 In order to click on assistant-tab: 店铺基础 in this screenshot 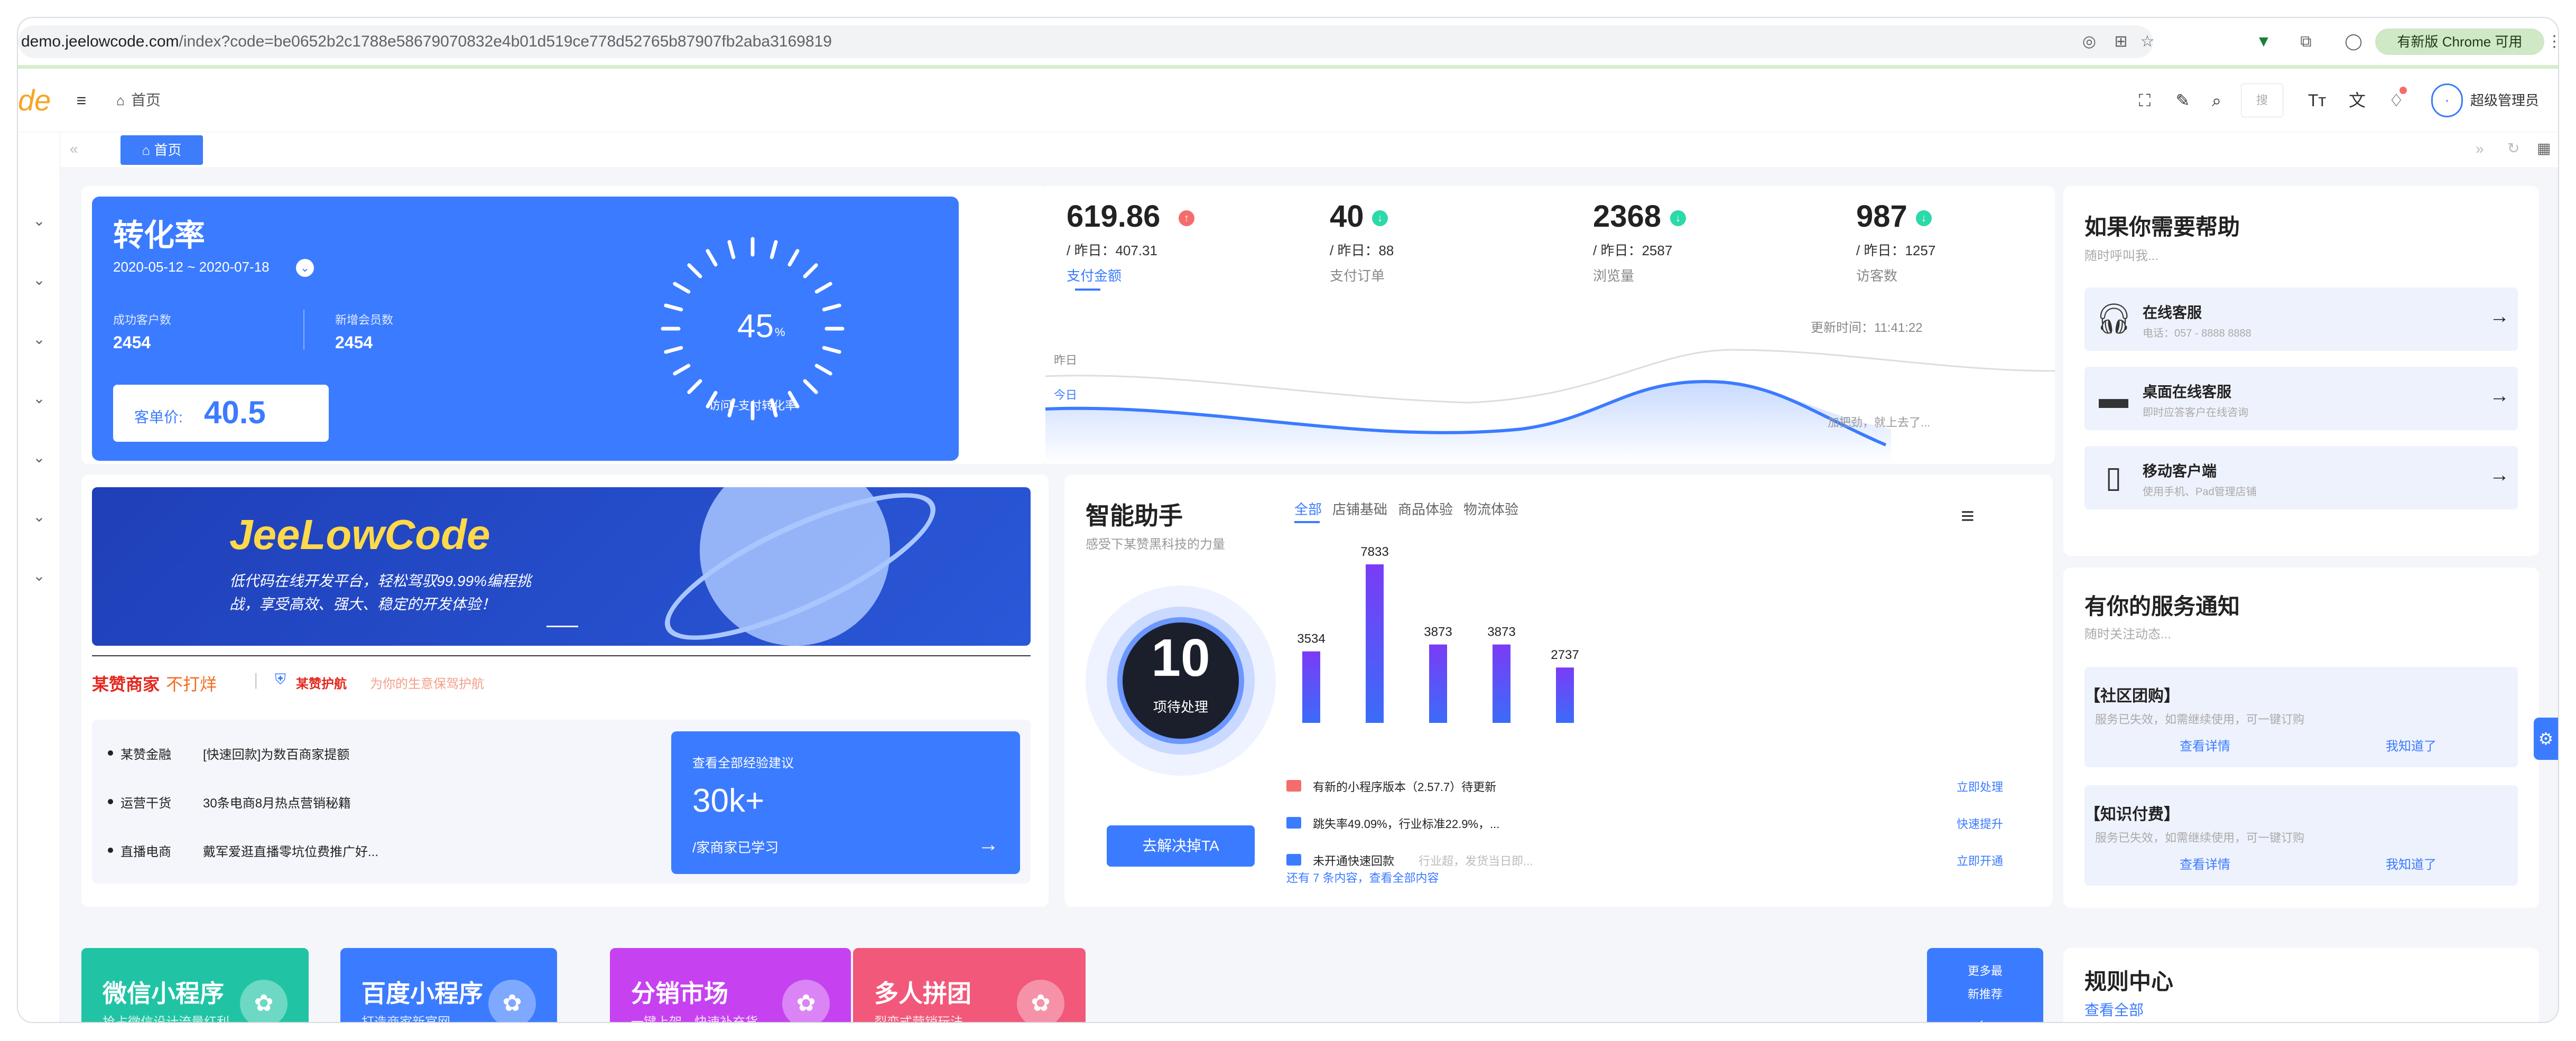, I will do `click(1359, 508)`.